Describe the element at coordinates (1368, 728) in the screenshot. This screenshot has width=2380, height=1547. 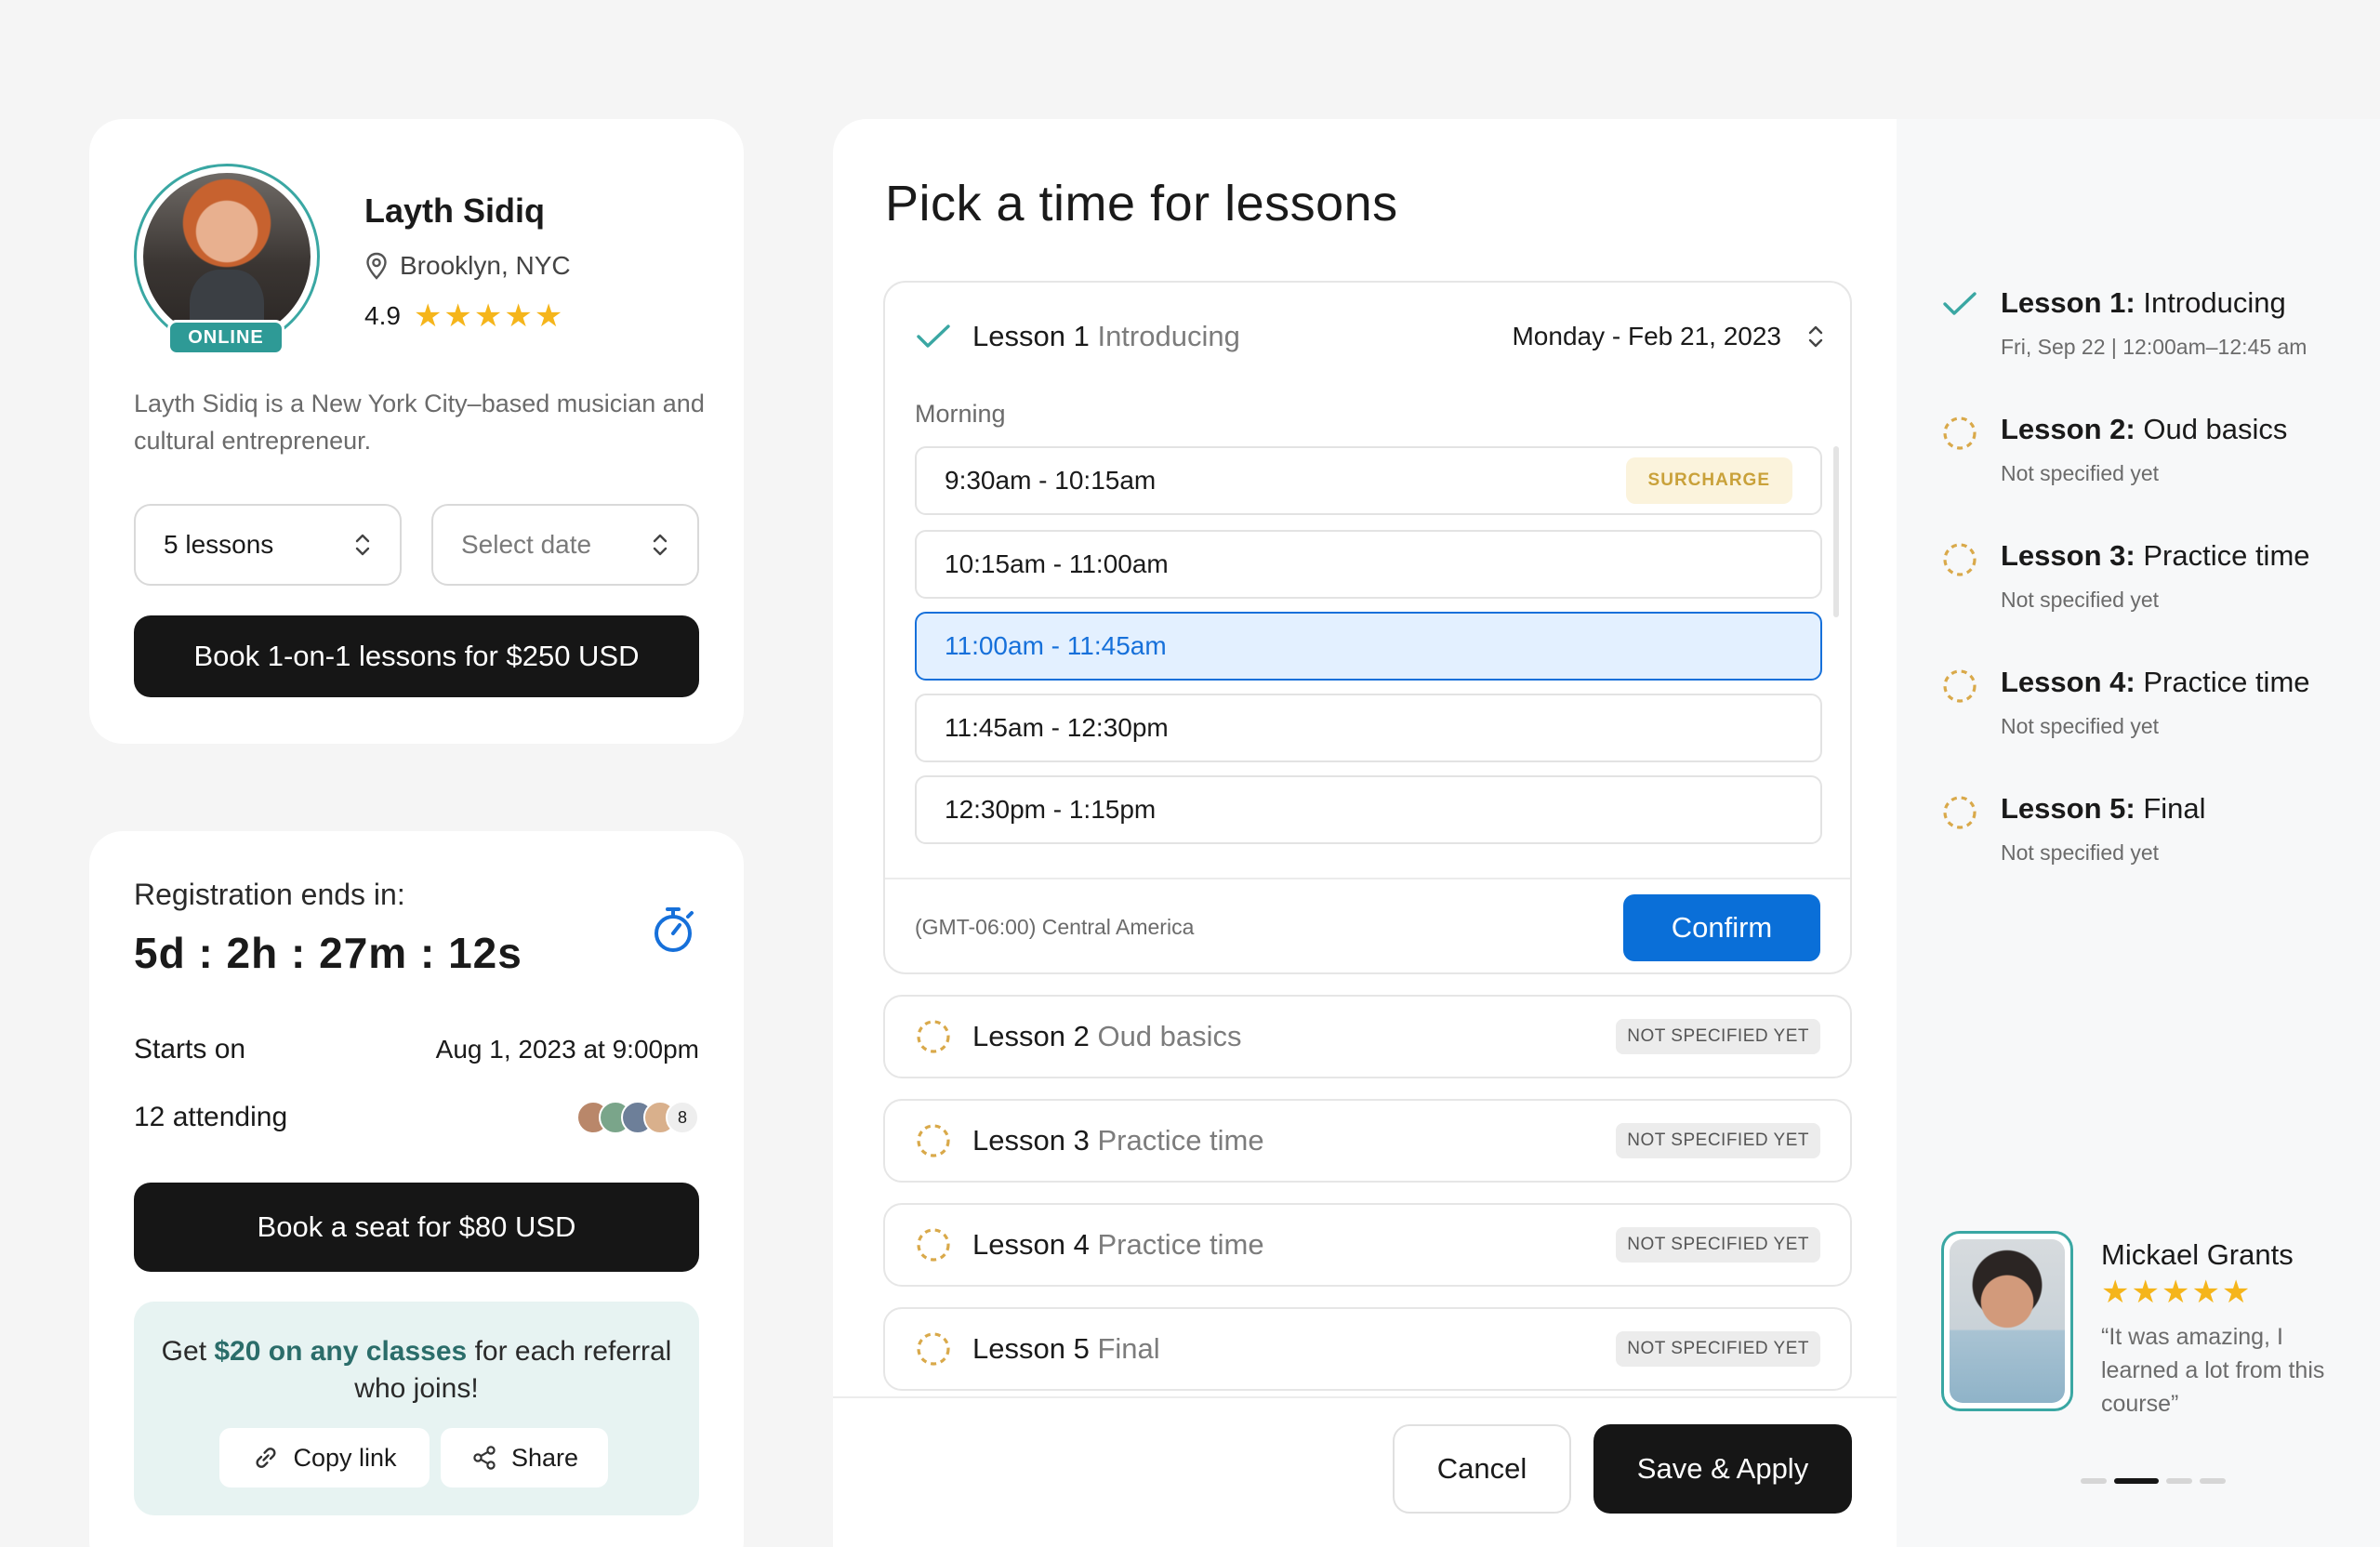
I see `time-slot: 11:45am - 12:30pm` at that location.